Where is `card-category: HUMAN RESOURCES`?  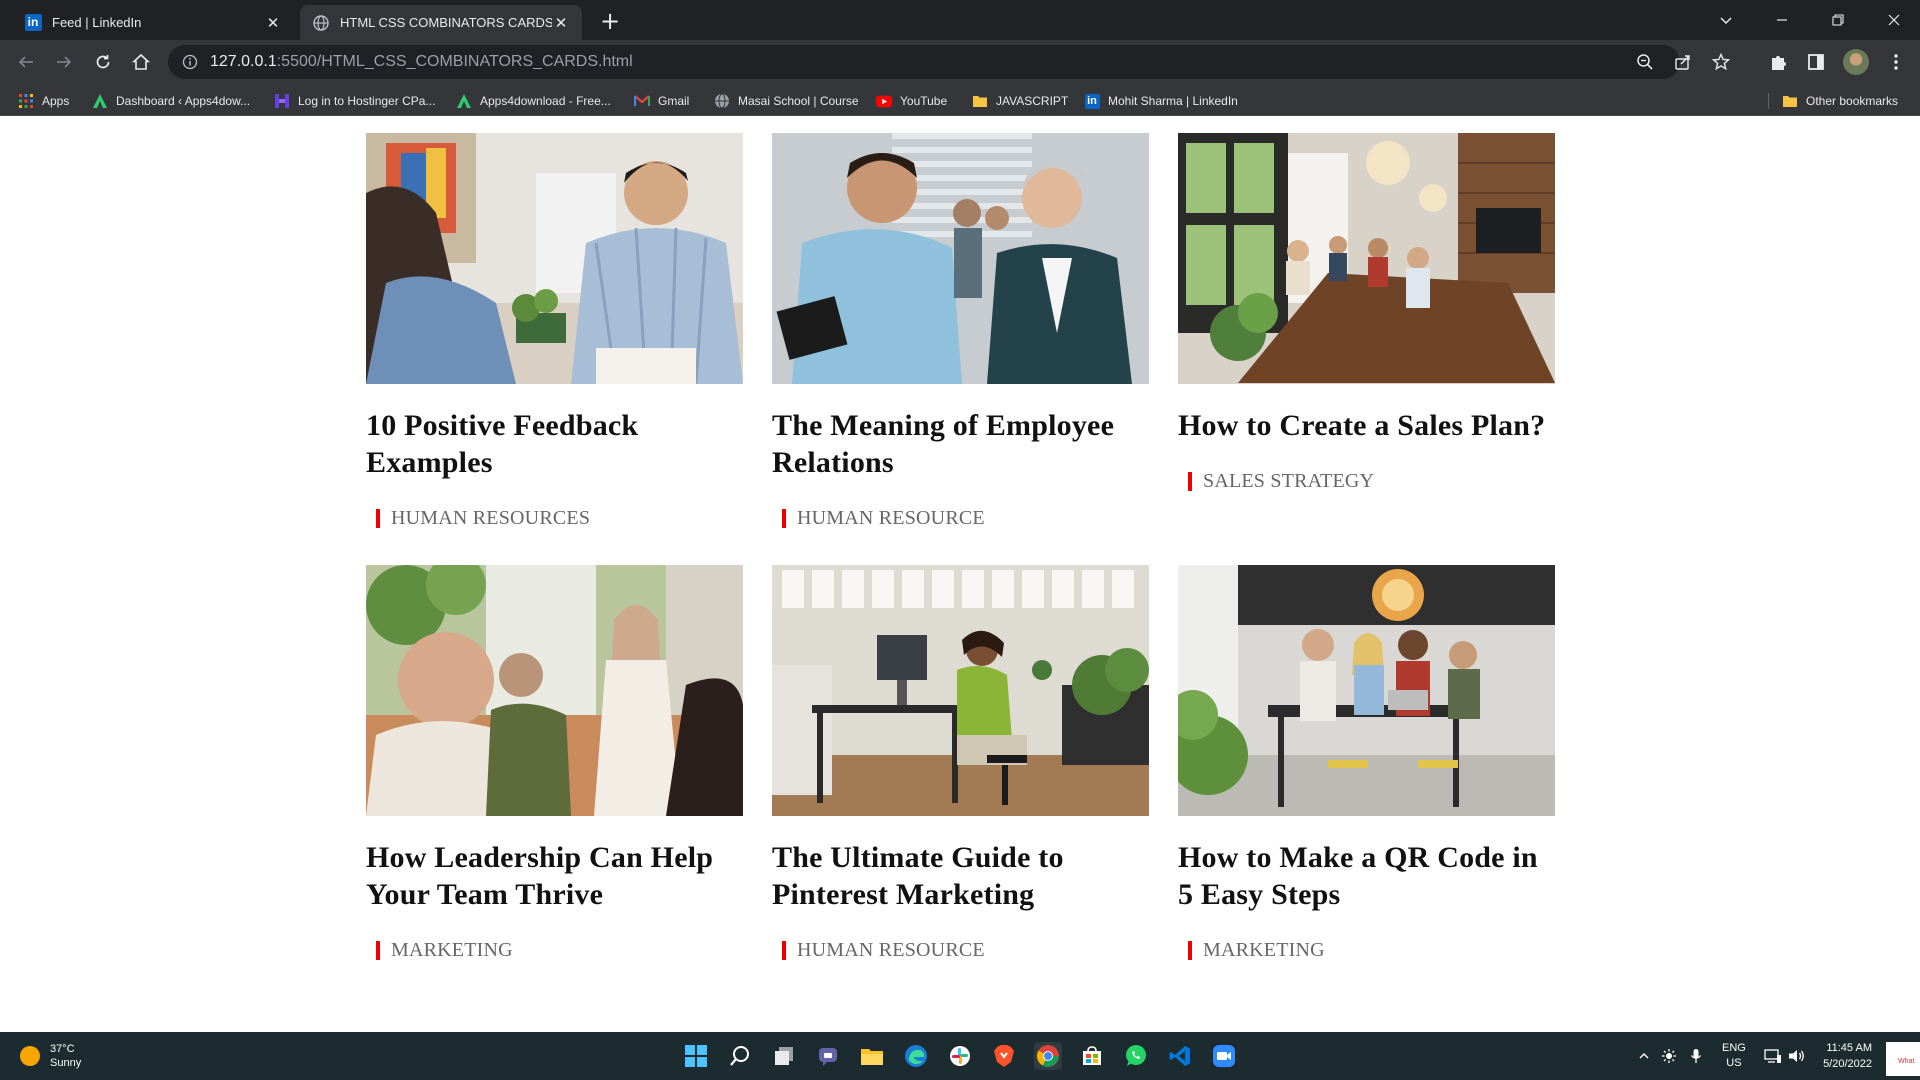 card-category: HUMAN RESOURCES is located at coordinates (554, 518).